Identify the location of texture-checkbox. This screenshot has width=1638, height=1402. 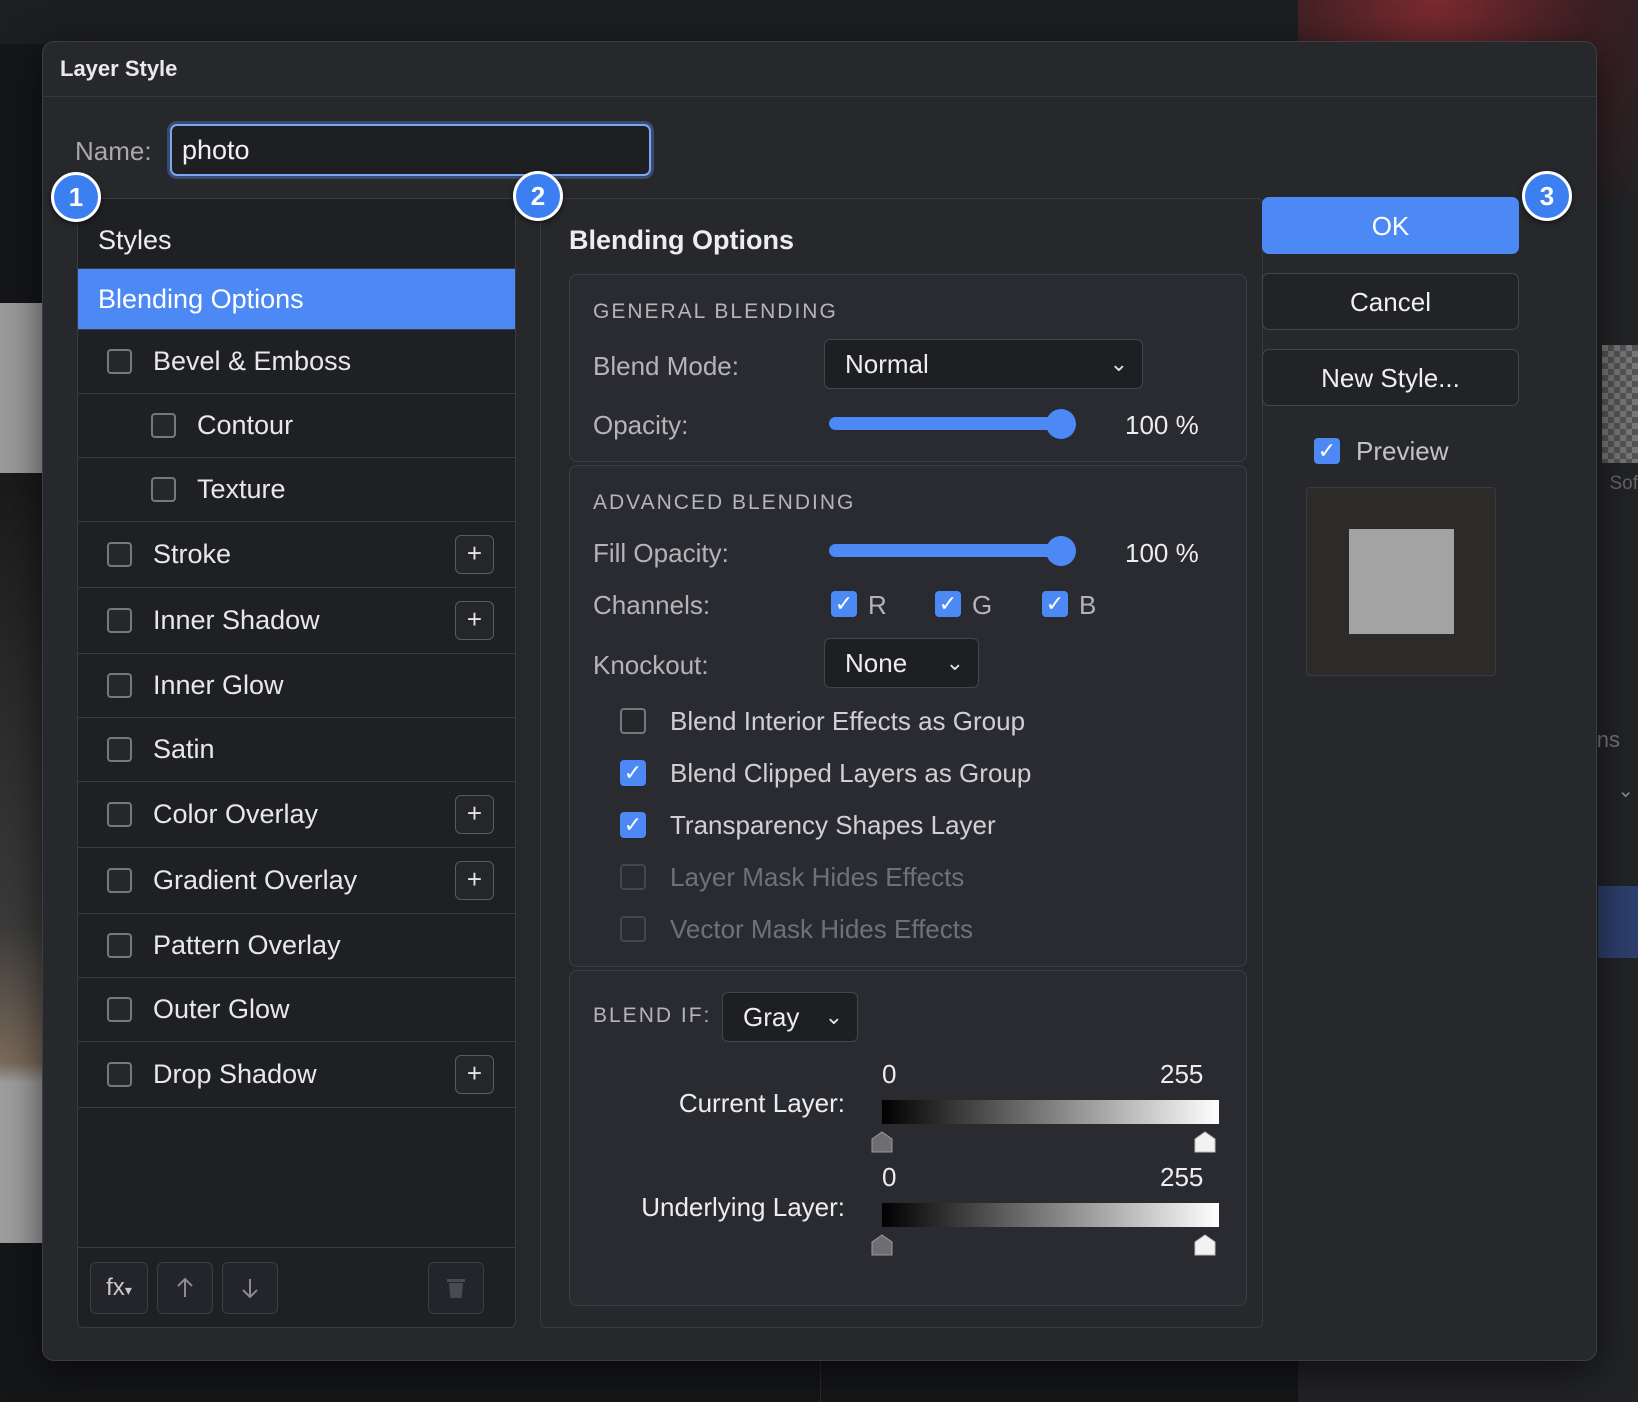
(163, 489).